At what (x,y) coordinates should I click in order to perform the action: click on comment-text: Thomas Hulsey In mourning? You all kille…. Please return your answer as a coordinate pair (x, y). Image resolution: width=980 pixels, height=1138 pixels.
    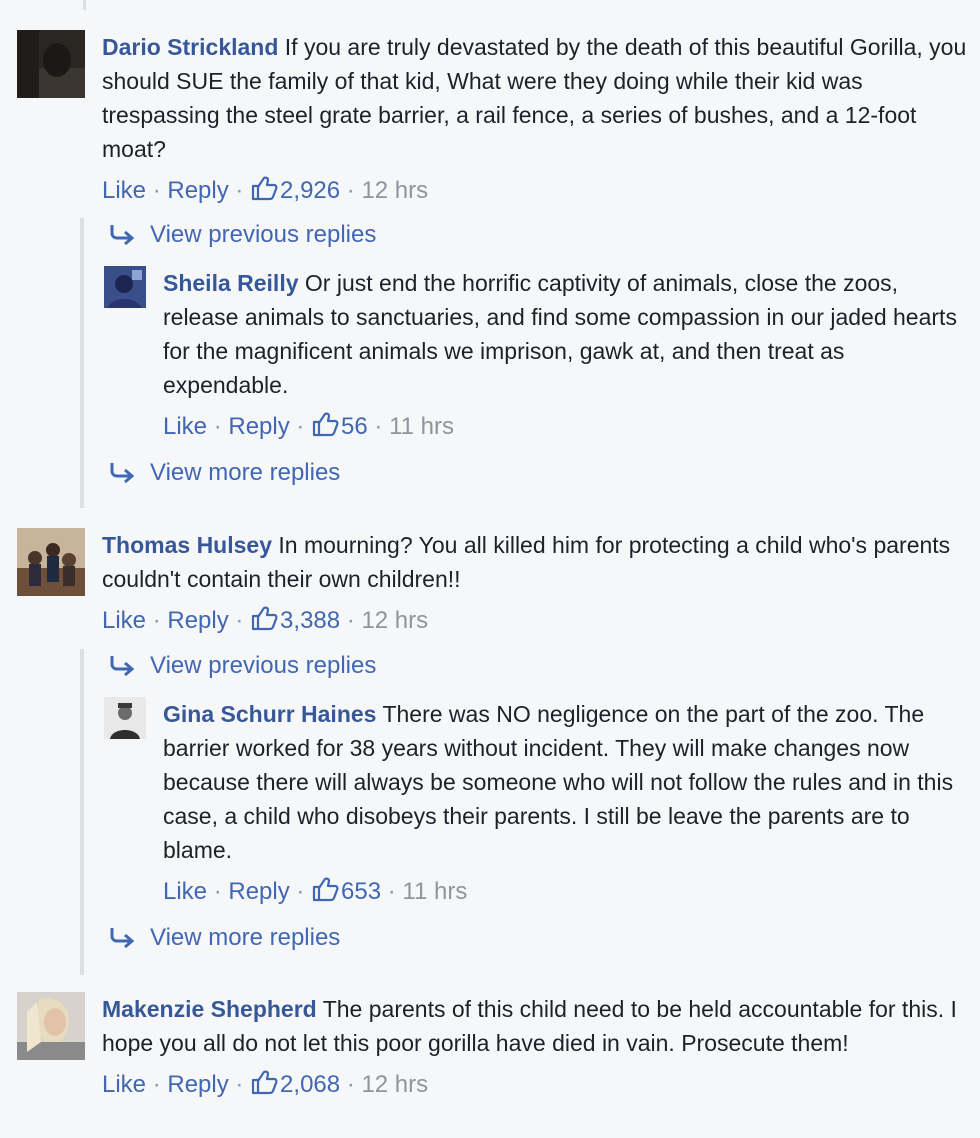
    Looking at the image, I should click on (539, 562).